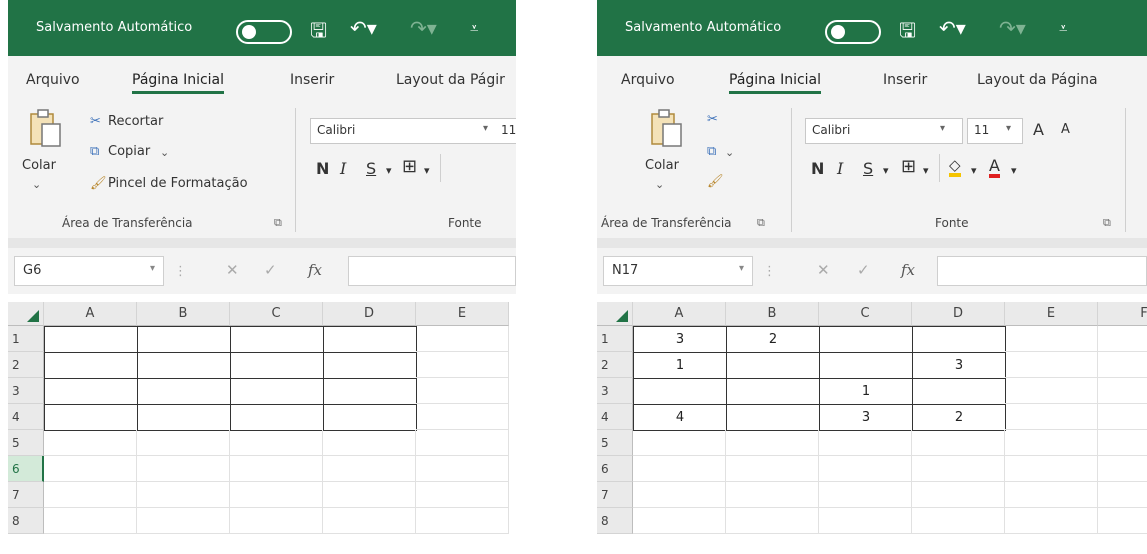 The height and width of the screenshot is (554, 1147). I want to click on cell-c3, so click(277, 391).